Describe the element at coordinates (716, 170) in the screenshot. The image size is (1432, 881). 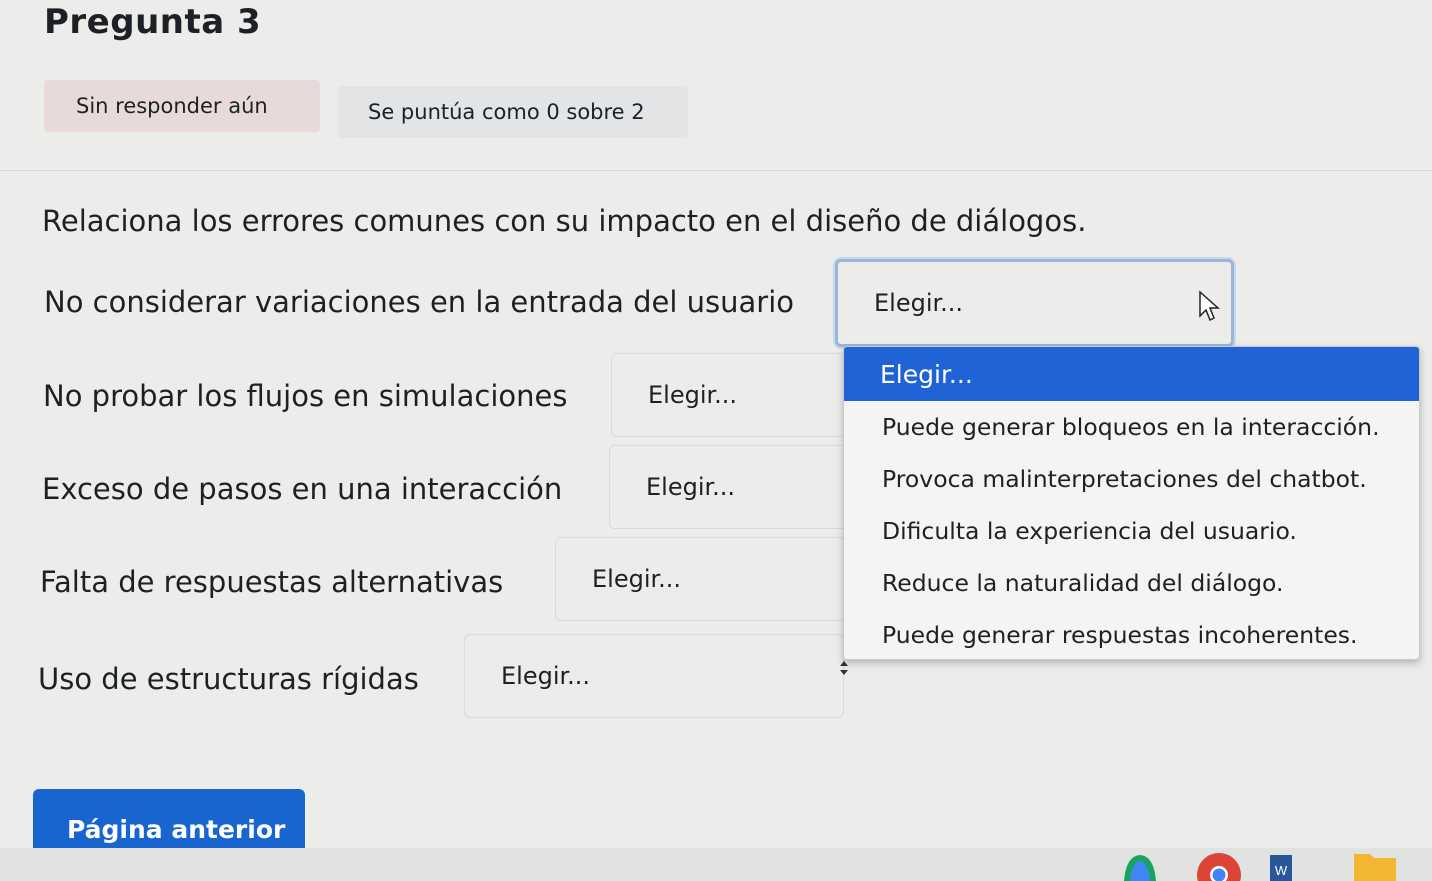
I see `divider` at that location.